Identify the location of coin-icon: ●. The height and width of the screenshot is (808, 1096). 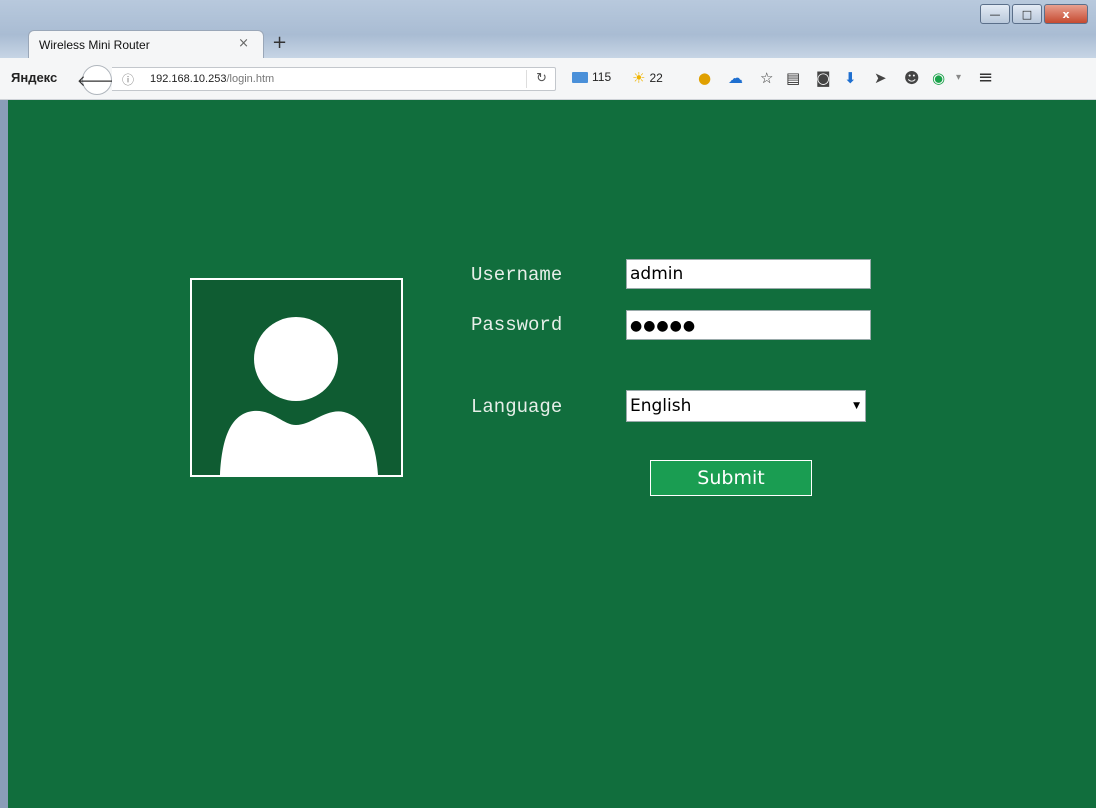
(704, 78).